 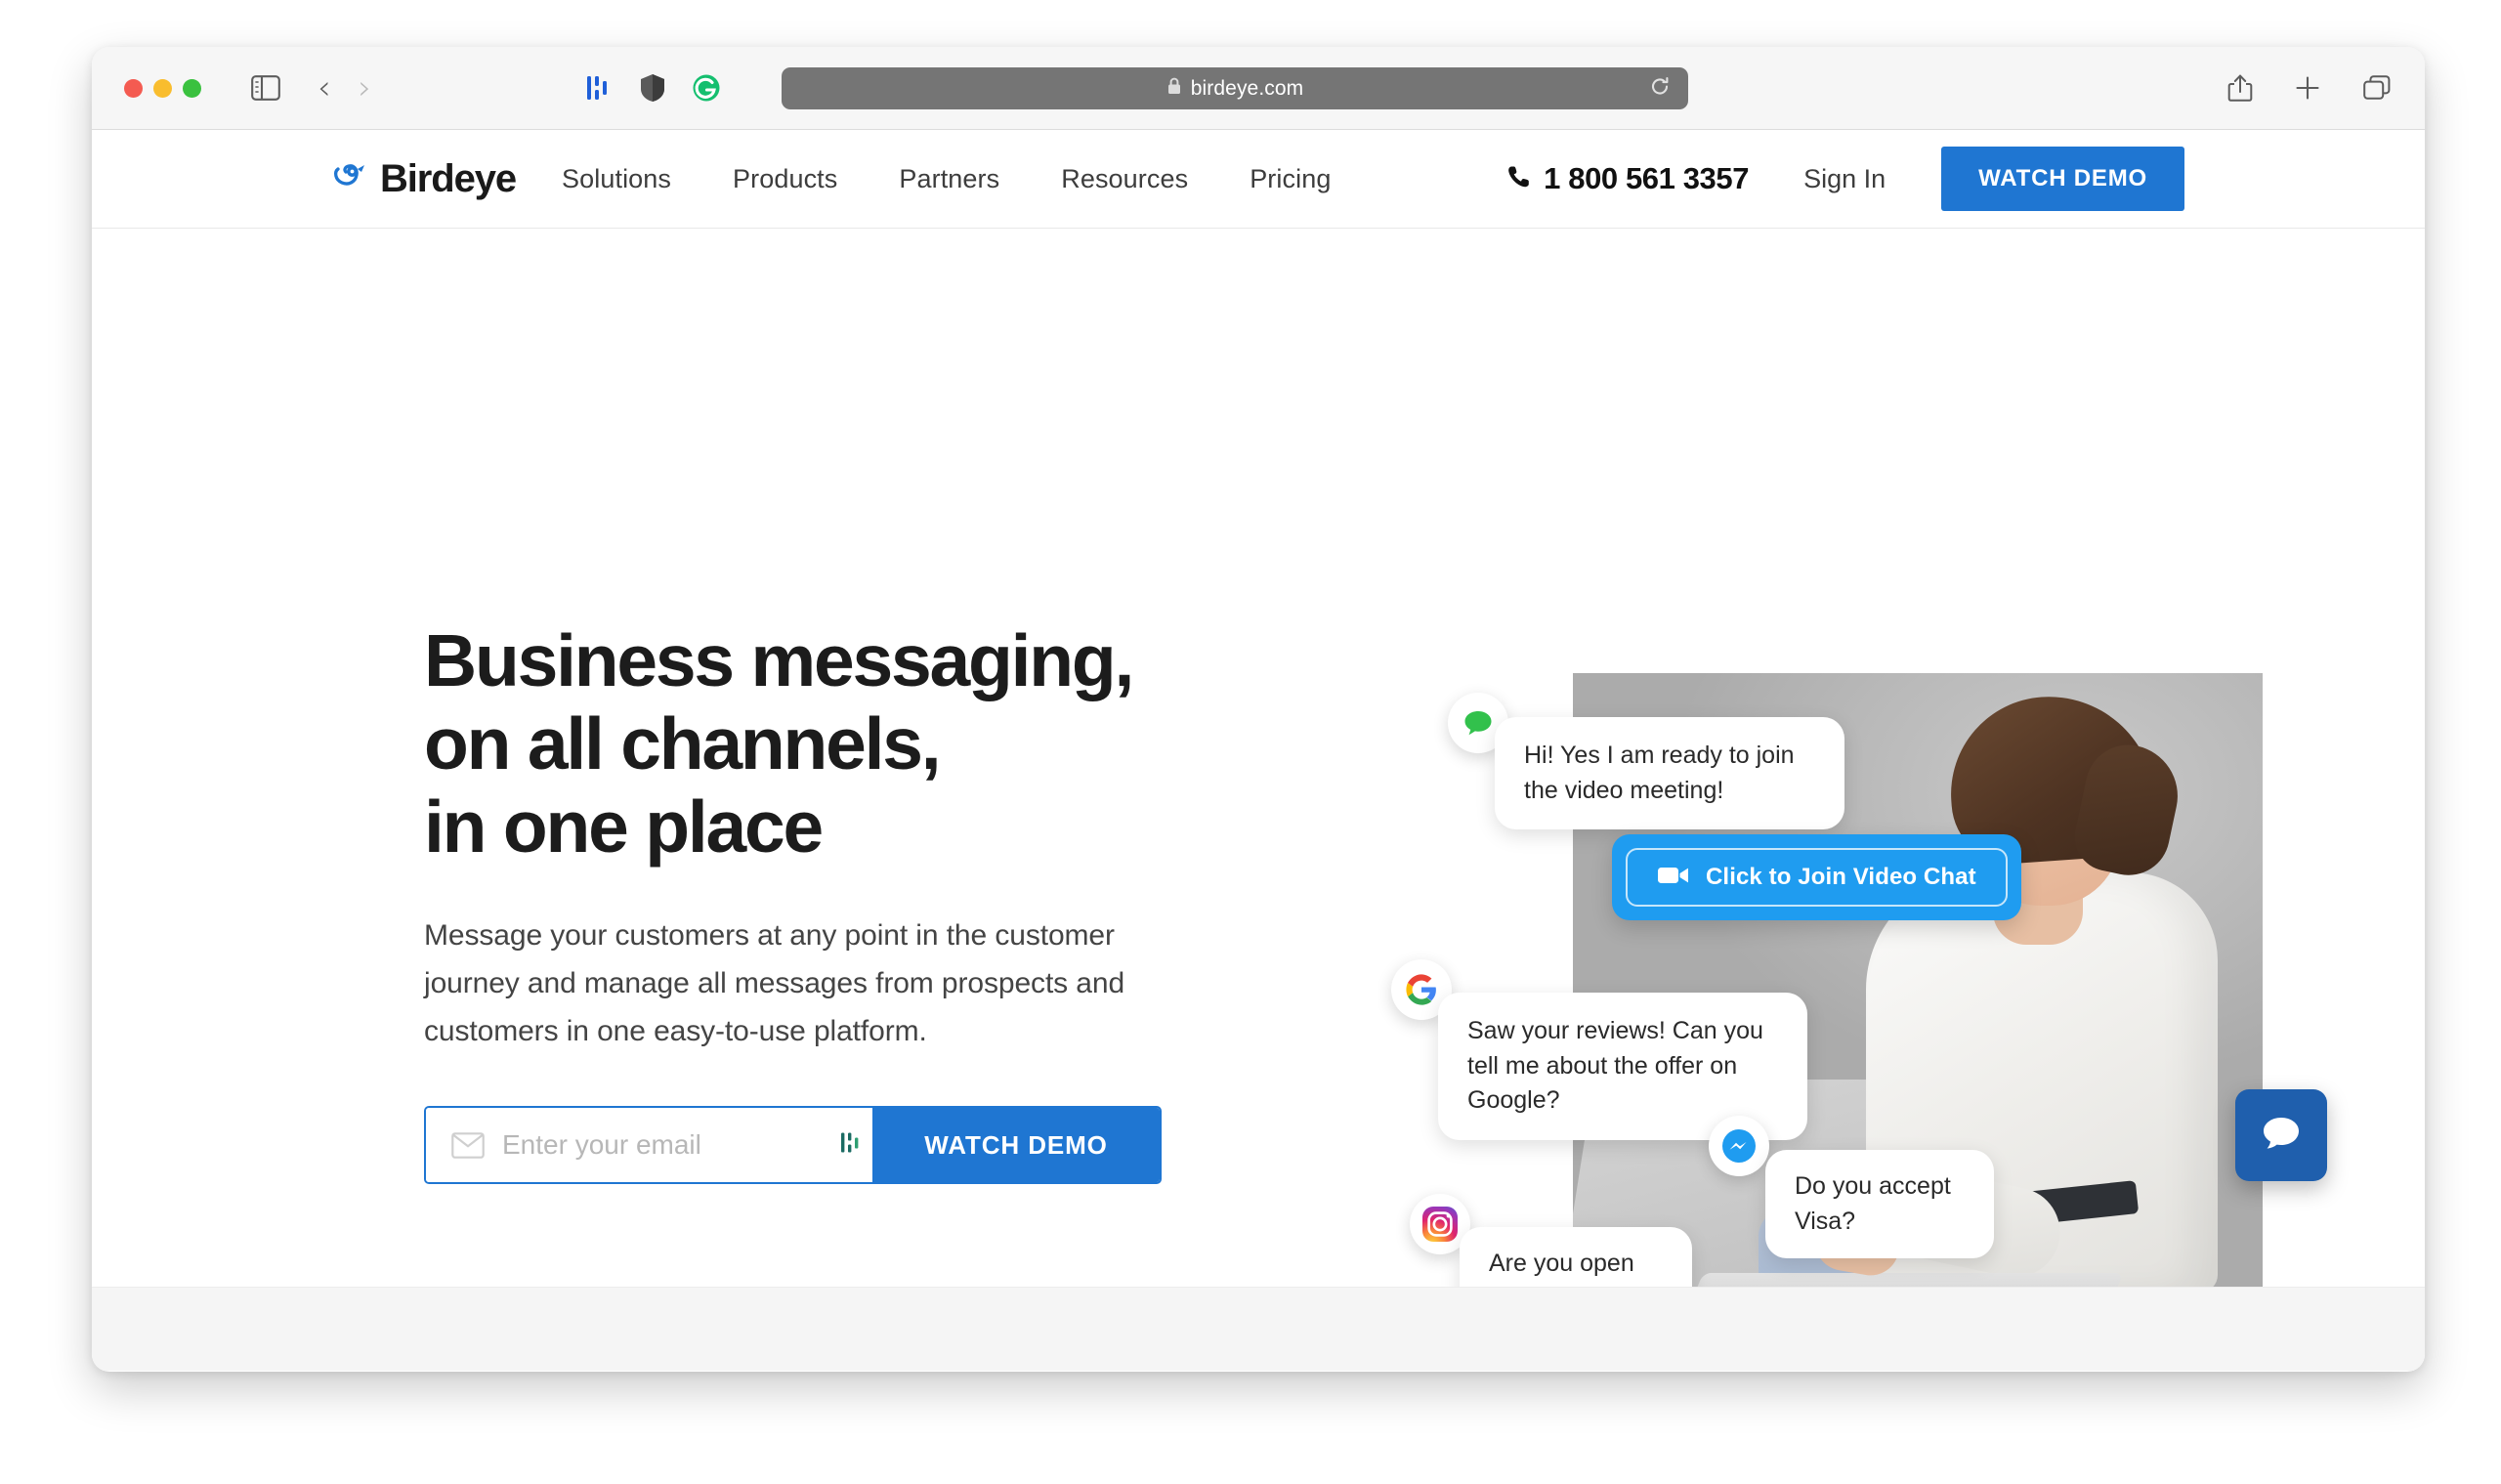 What do you see at coordinates (1841, 877) in the screenshot?
I see `video-chat-cta-label: Click to Join Video Chat` at bounding box center [1841, 877].